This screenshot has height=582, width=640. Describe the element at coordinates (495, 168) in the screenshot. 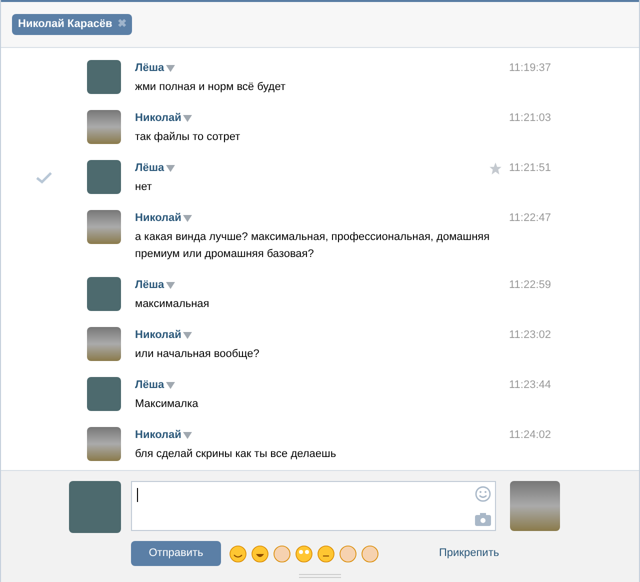

I see `star-icon` at that location.